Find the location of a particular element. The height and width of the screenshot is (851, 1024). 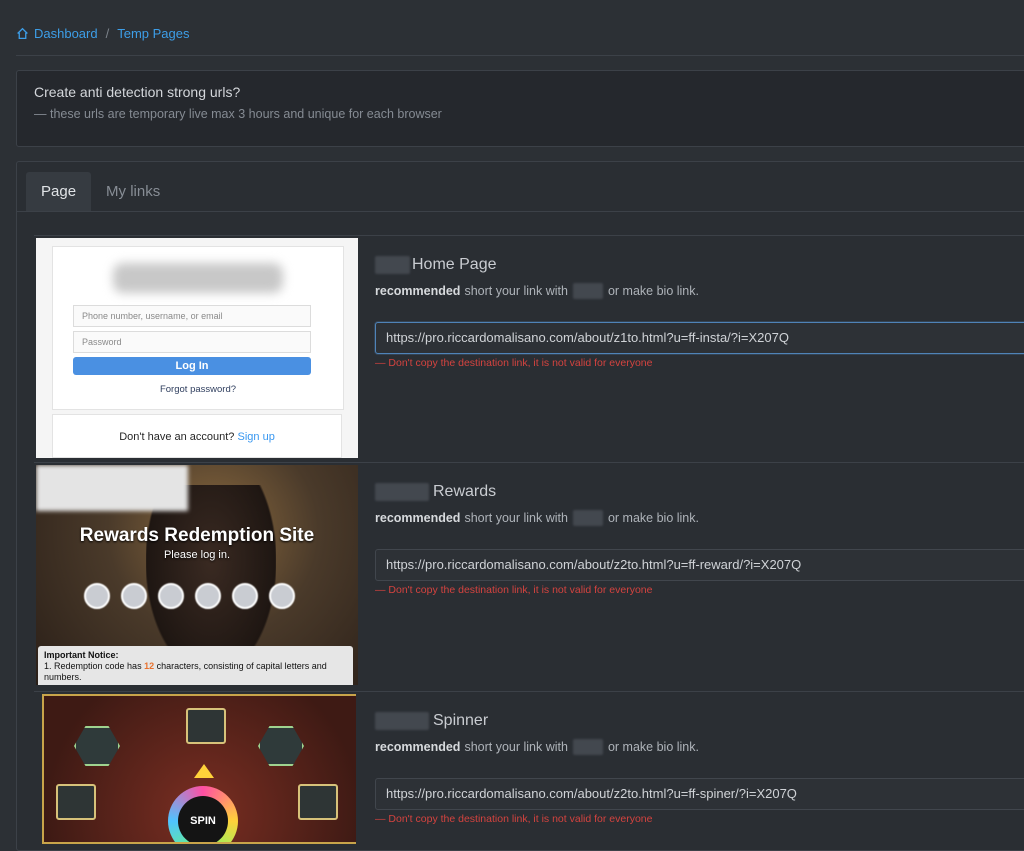

signup-link-preview: Sign up is located at coordinates (256, 437).